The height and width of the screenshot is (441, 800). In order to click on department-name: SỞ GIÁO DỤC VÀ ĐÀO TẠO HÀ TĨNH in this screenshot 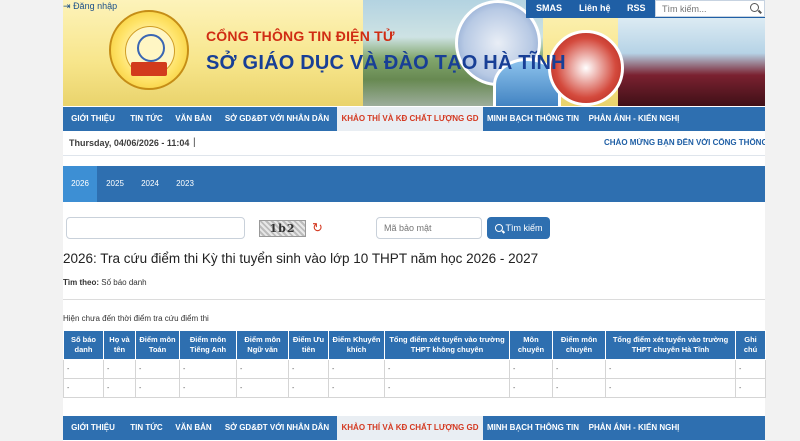, I will do `click(386, 63)`.